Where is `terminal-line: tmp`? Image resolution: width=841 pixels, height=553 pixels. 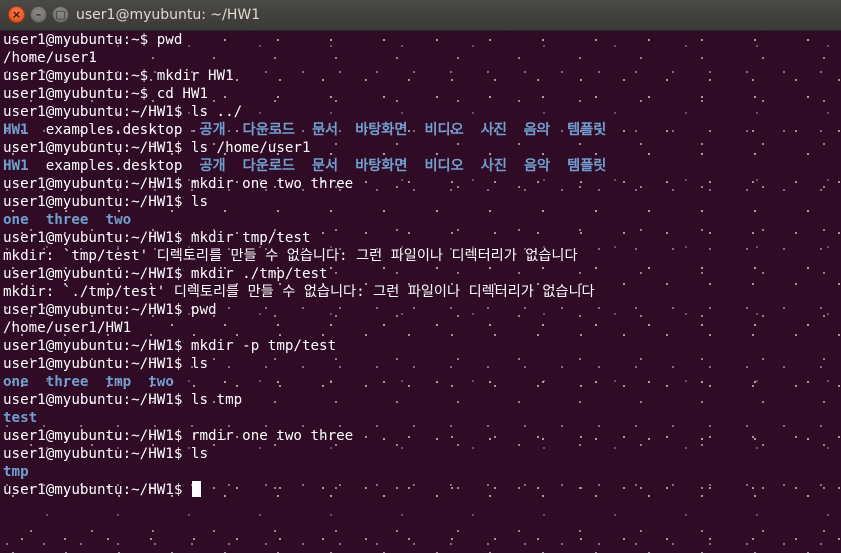 terminal-line: tmp is located at coordinates (421, 472).